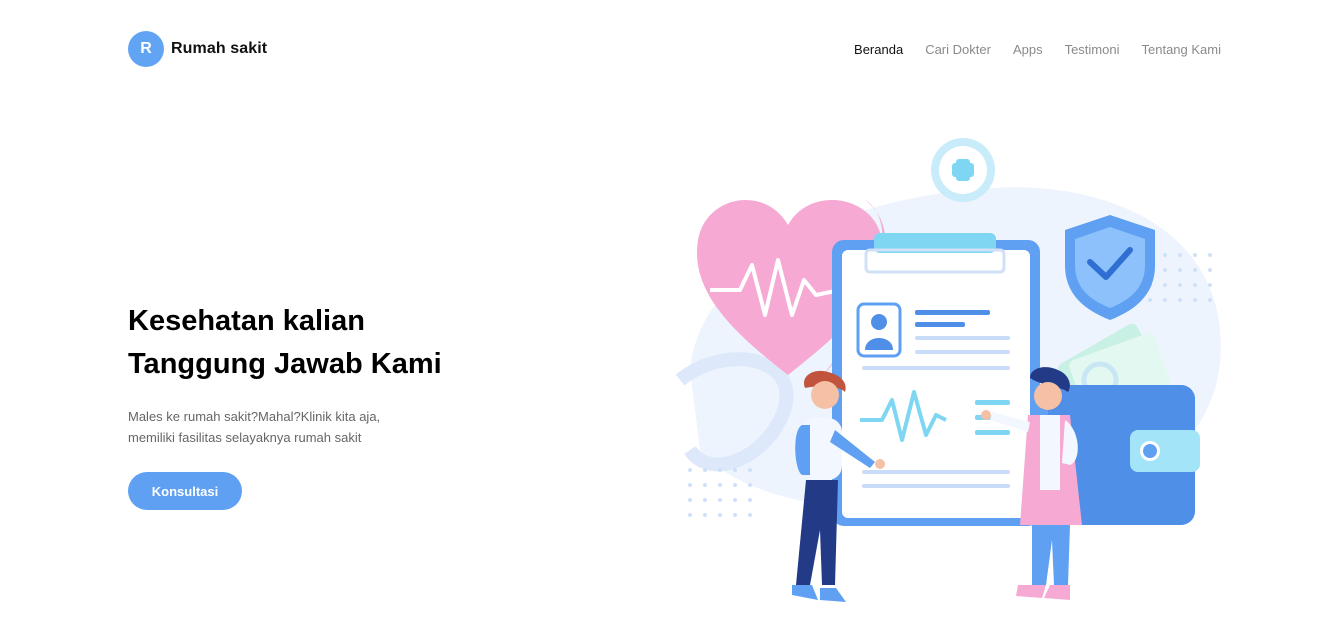 Image resolution: width=1336 pixels, height=634 pixels. What do you see at coordinates (246, 321) in the screenshot?
I see `hero-title-line1: Kesehatan kalian` at bounding box center [246, 321].